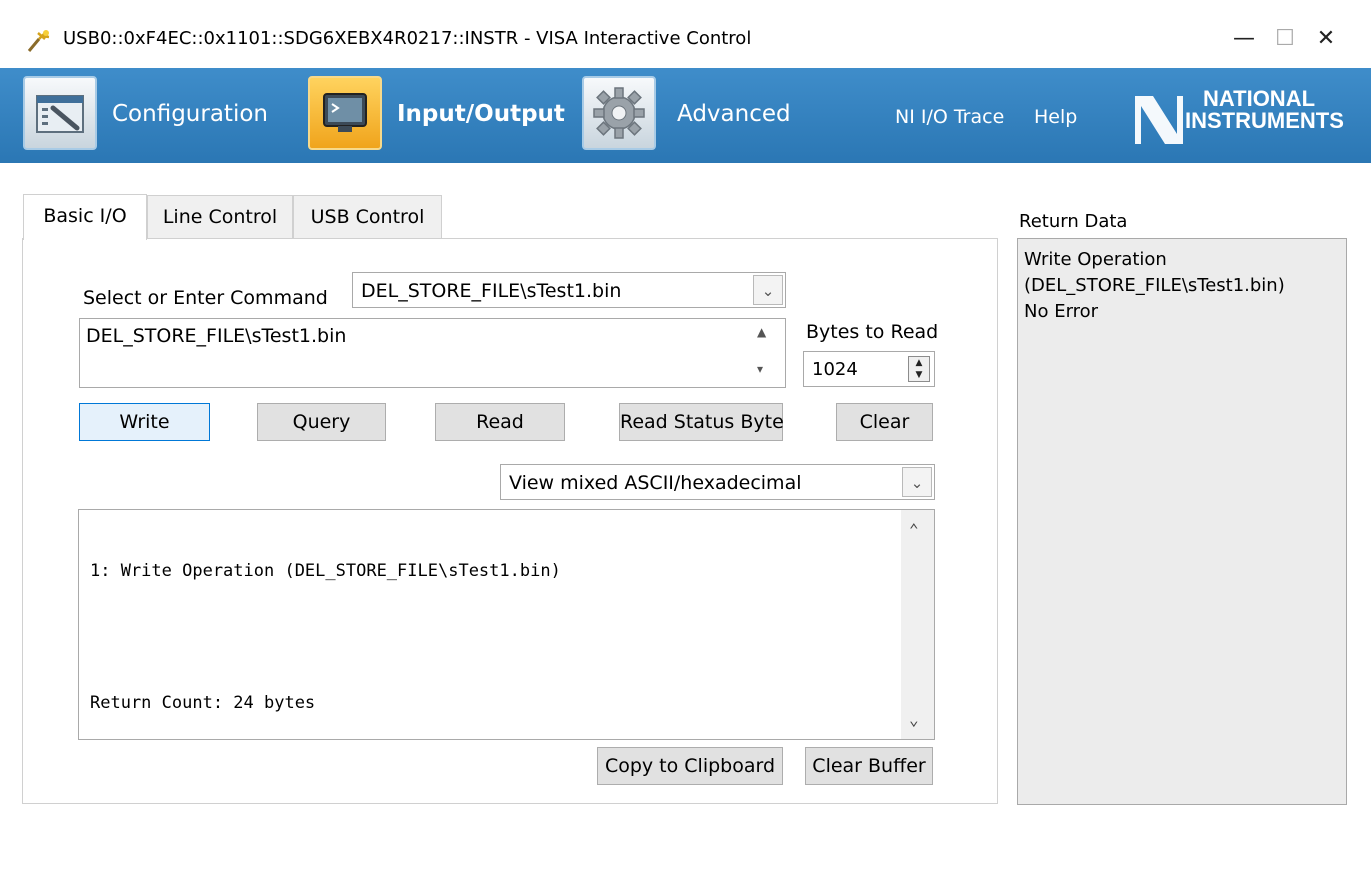 Image resolution: width=1371 pixels, height=874 pixels. What do you see at coordinates (869, 766) in the screenshot?
I see `clear-buffer-button: Clear Buffer` at bounding box center [869, 766].